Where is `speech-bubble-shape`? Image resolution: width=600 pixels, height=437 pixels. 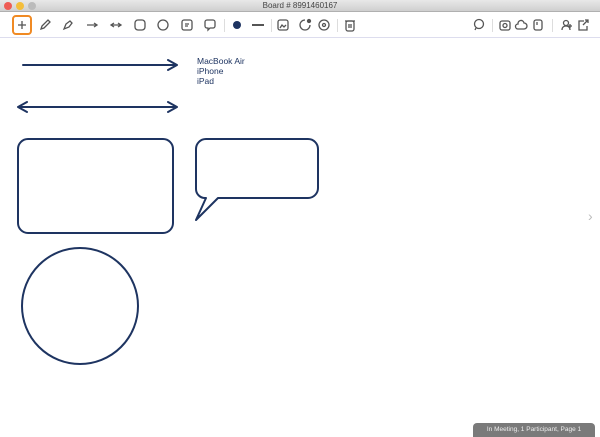
speech-bubble-shape is located at coordinates (257, 179).